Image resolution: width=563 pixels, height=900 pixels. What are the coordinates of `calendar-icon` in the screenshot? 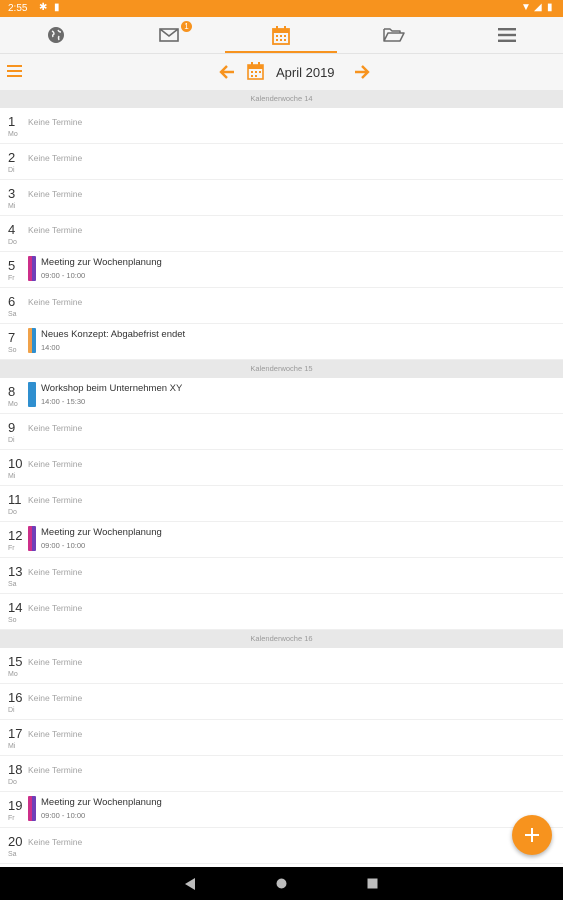 It's located at (281, 35).